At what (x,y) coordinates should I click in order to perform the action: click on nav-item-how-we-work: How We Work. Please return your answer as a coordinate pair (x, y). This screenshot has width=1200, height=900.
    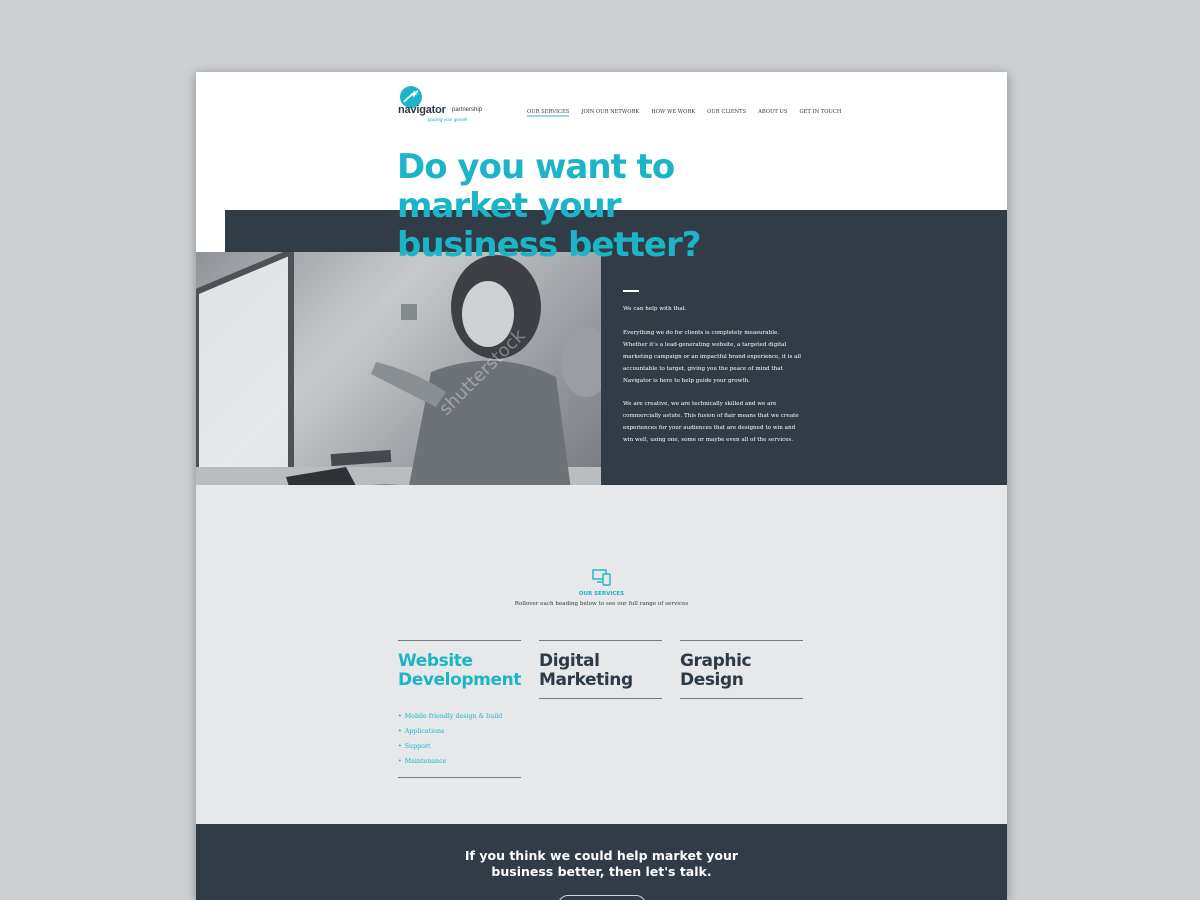
    Looking at the image, I should click on (673, 113).